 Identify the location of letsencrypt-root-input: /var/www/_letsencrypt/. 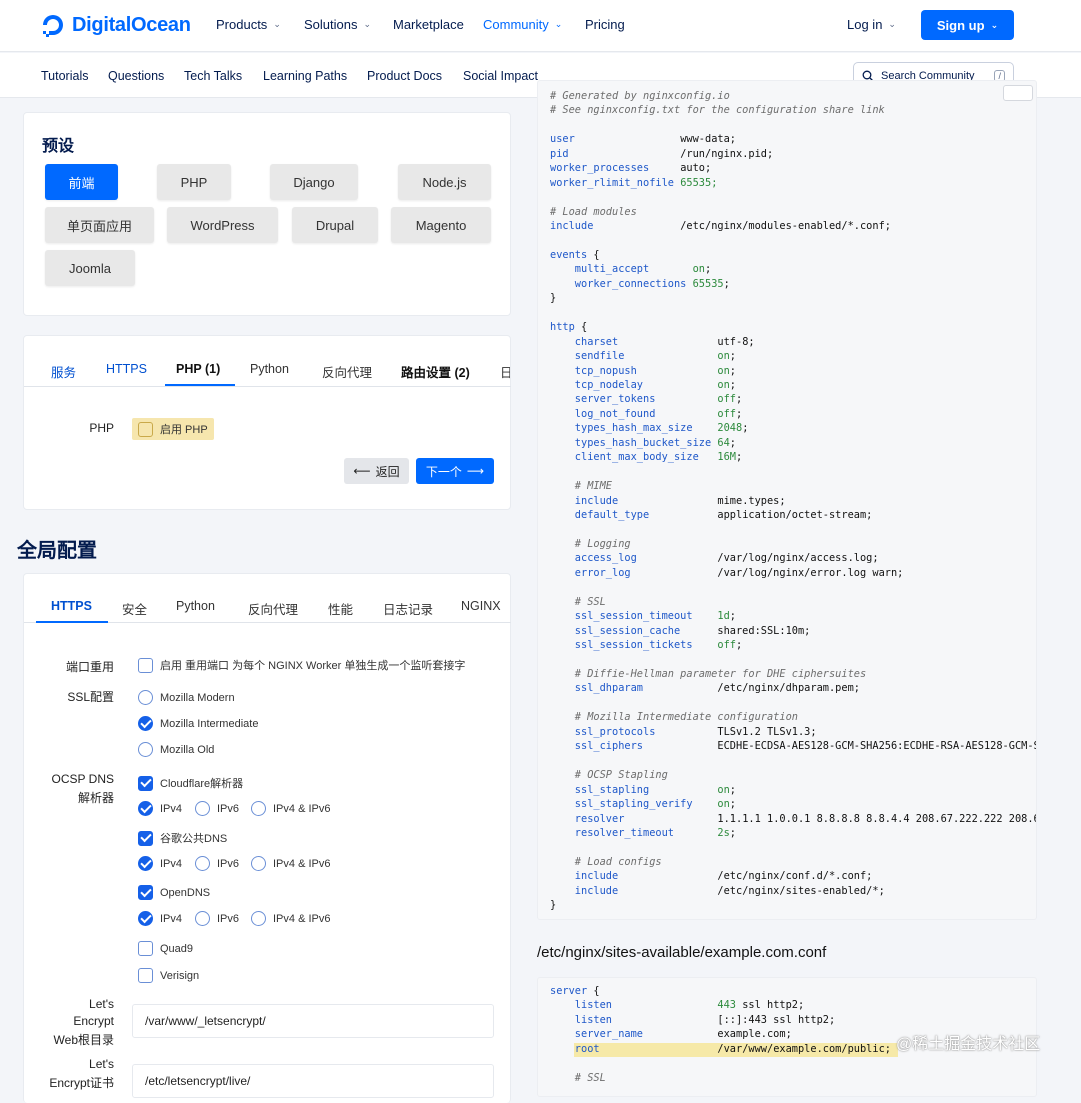
(313, 1021).